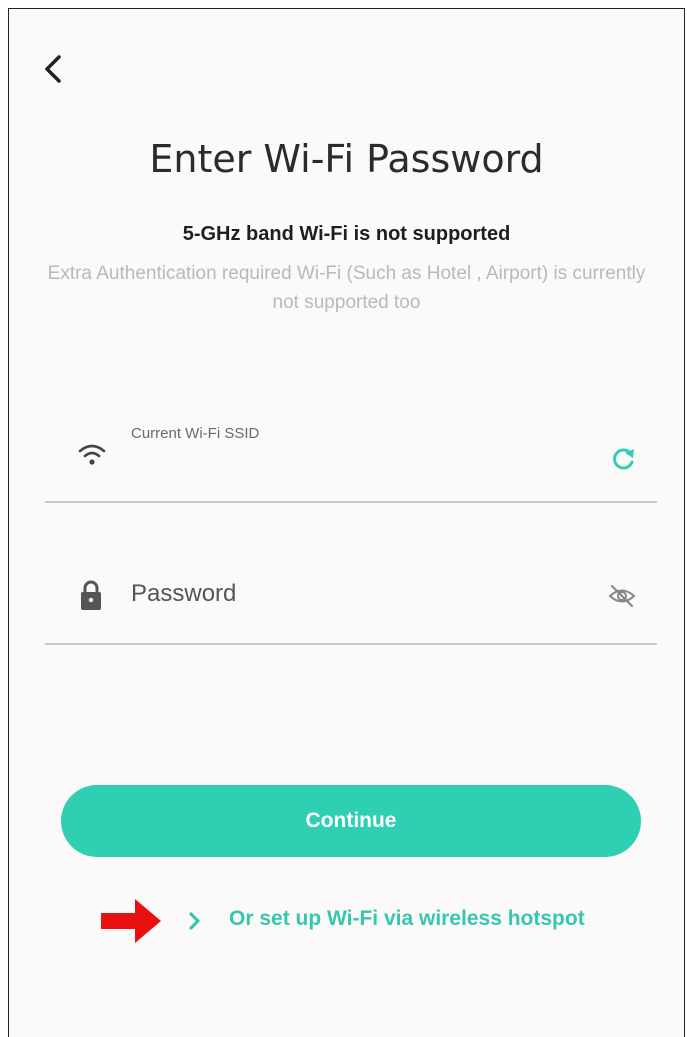 The height and width of the screenshot is (1037, 687). What do you see at coordinates (622, 596) in the screenshot?
I see `eye-off-icon` at bounding box center [622, 596].